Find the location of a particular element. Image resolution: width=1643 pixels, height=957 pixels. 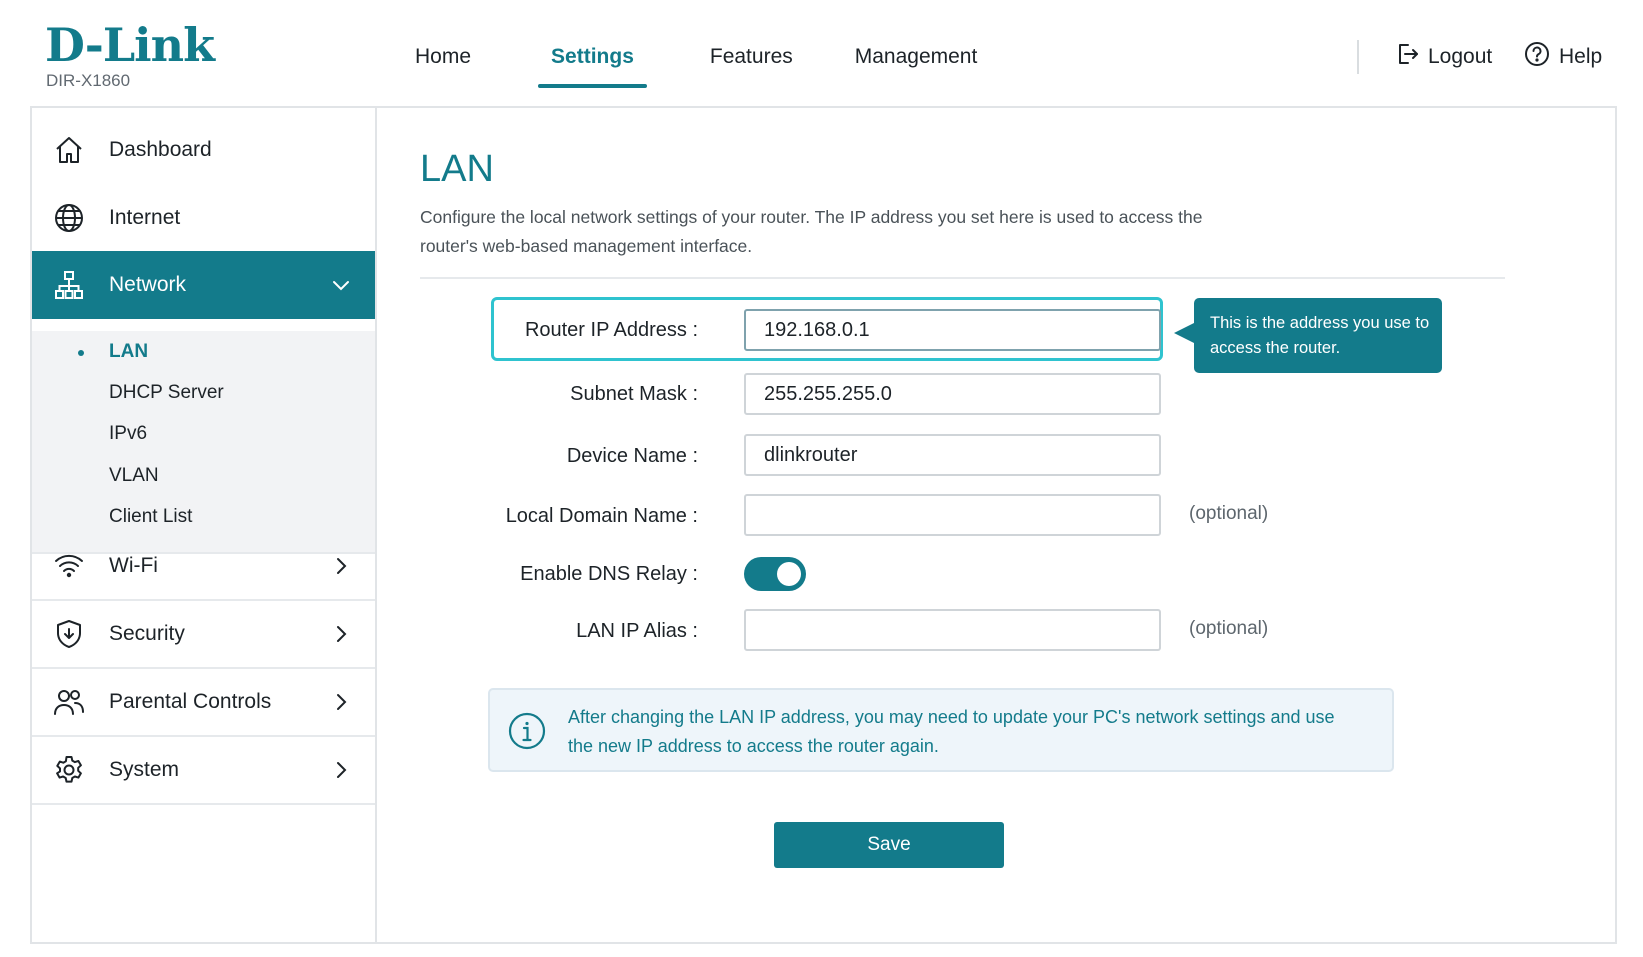

dlink-logo: D-Link is located at coordinates (130, 45).